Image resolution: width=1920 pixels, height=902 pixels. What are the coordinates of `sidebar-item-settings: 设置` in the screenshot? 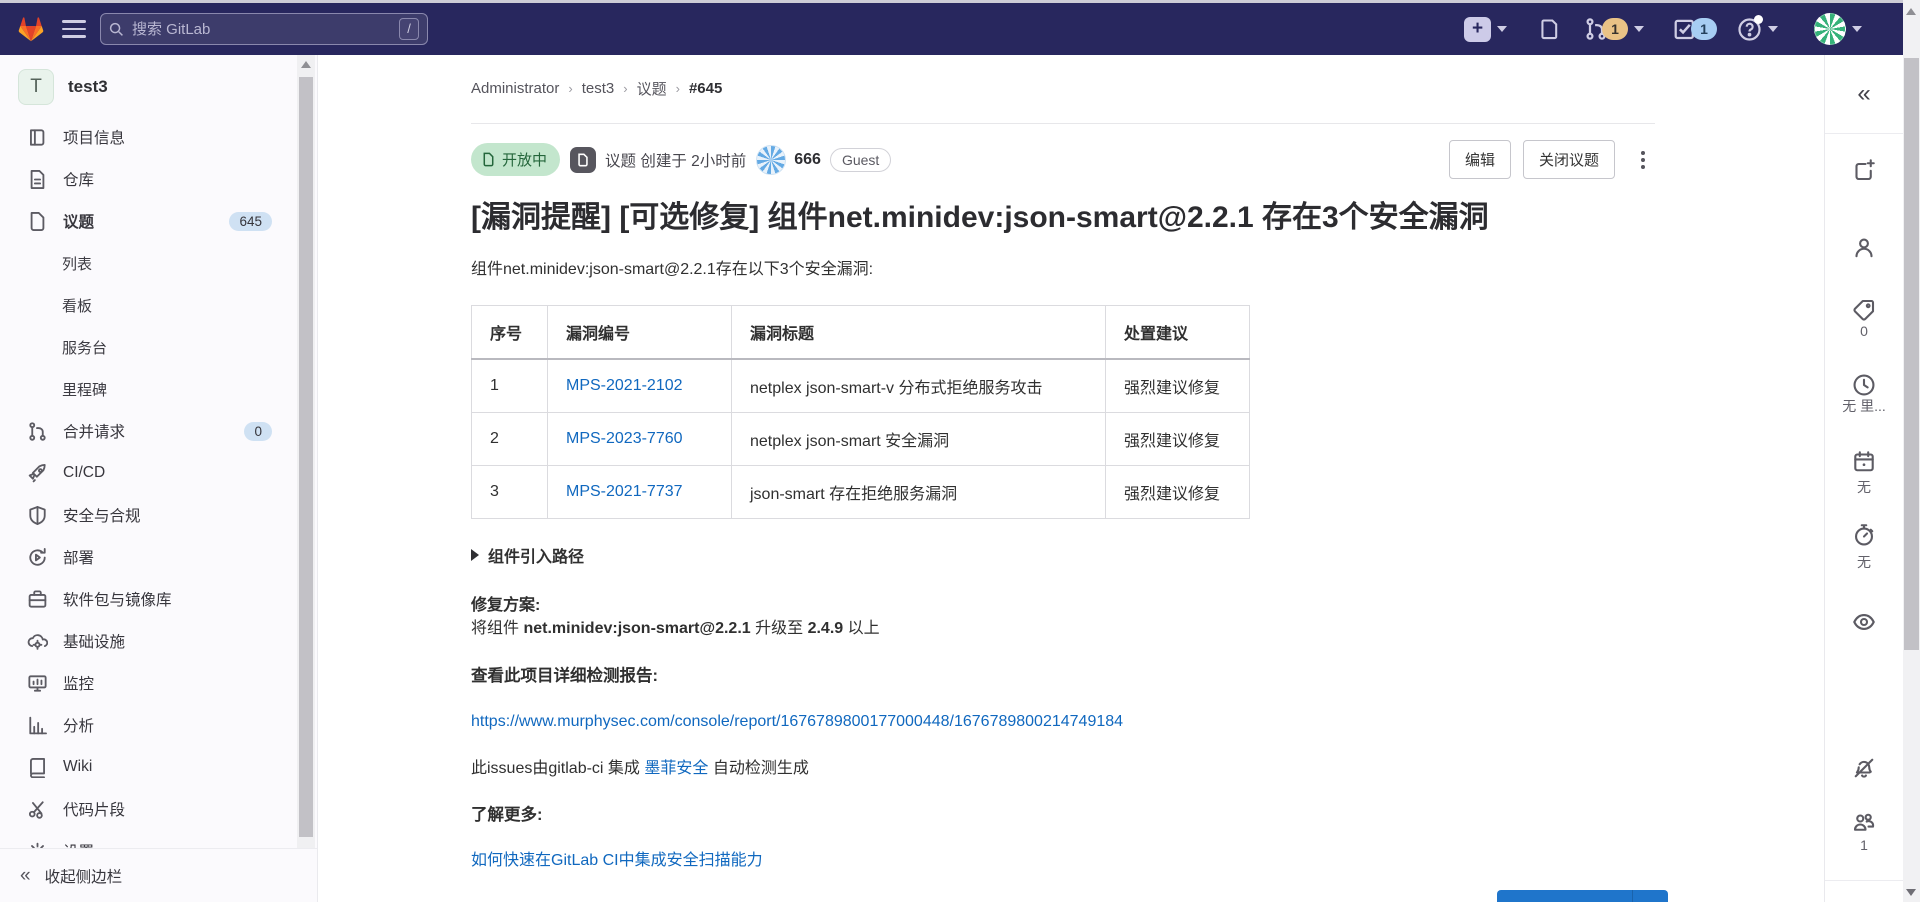 It's located at (149, 839).